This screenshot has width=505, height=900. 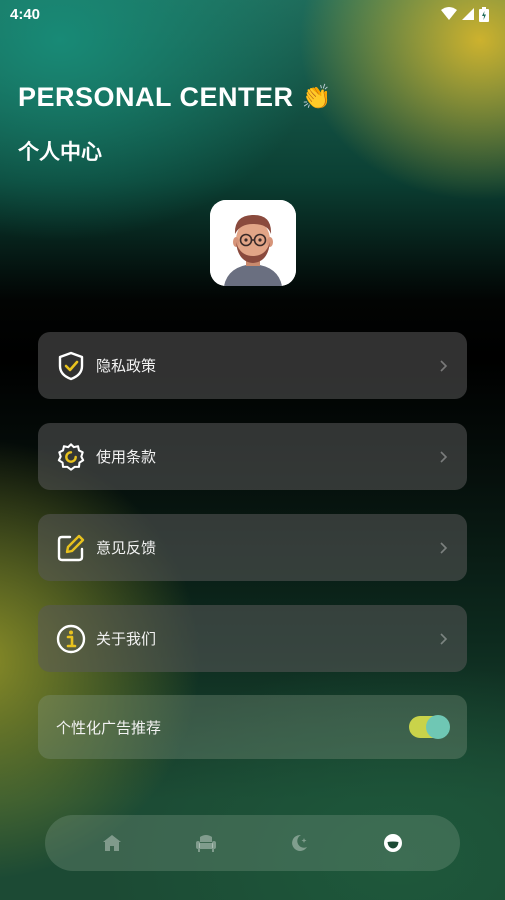 I want to click on personalized-ads-toggle, so click(x=429, y=727).